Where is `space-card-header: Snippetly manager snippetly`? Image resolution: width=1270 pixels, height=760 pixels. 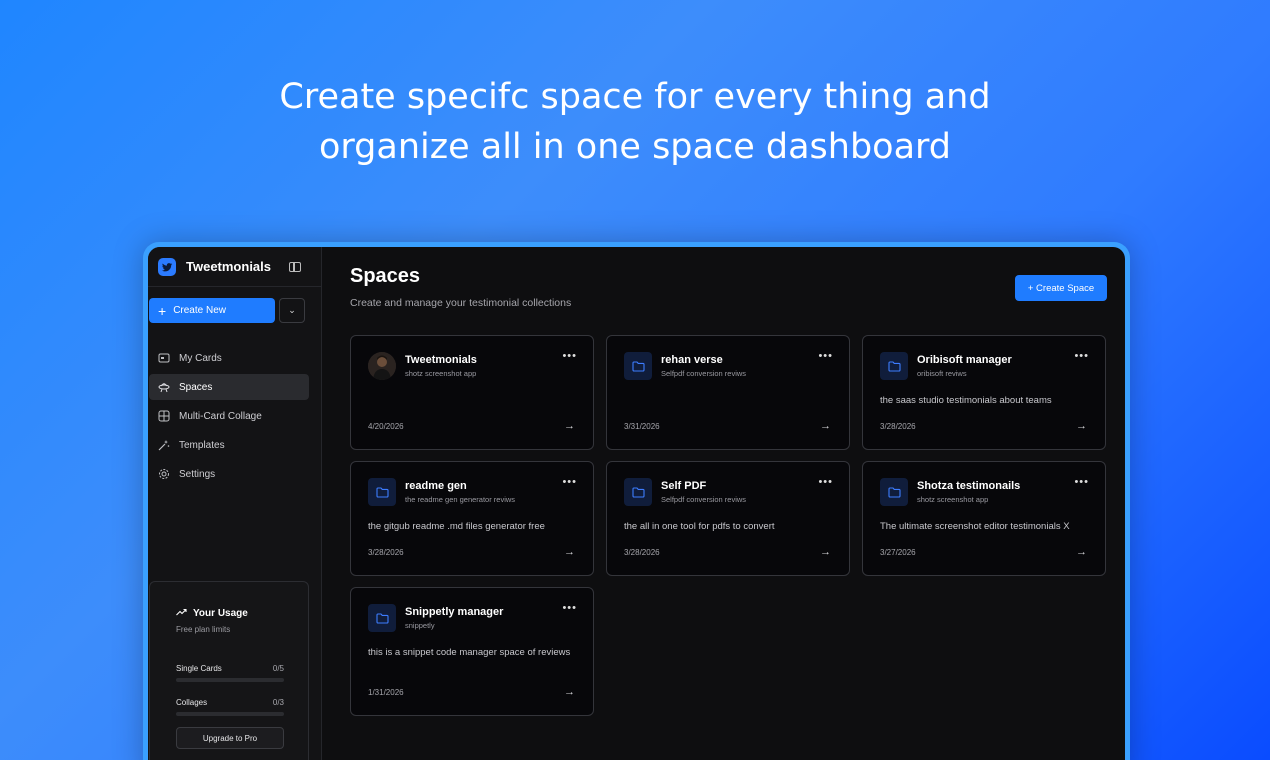
space-card-header: Snippetly manager snippetly is located at coordinates (480, 618).